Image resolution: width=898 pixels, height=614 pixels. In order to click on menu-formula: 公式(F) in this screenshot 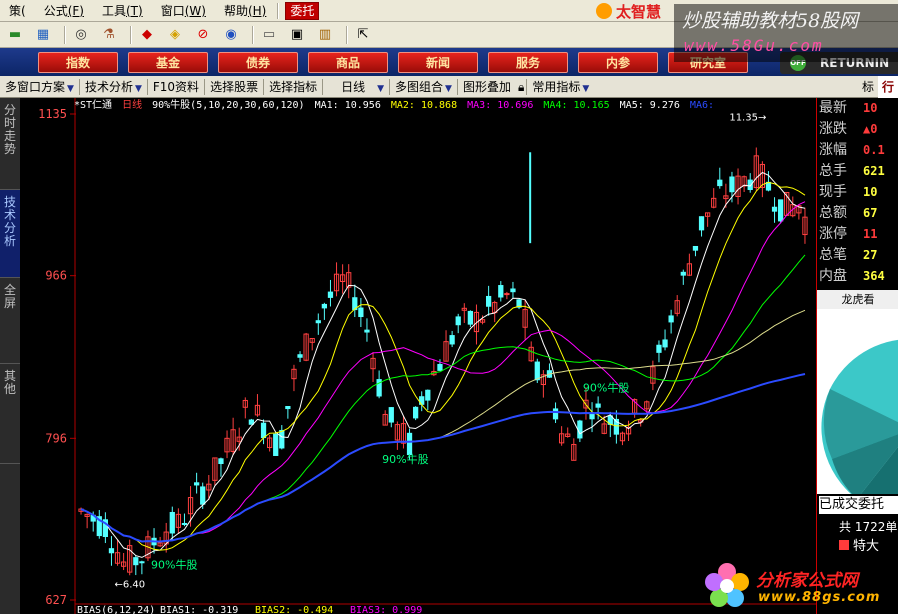, I will do `click(64, 11)`.